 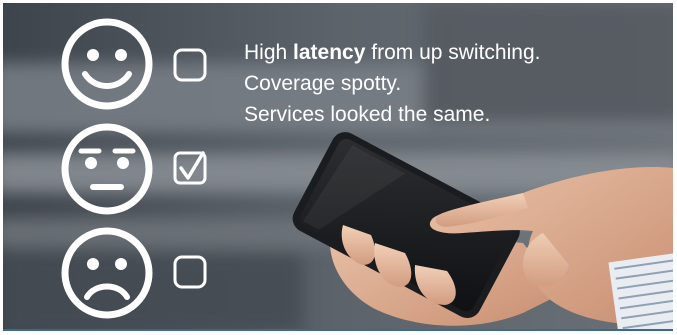 What do you see at coordinates (269, 52) in the screenshot?
I see `feedback-line-prefix: High` at bounding box center [269, 52].